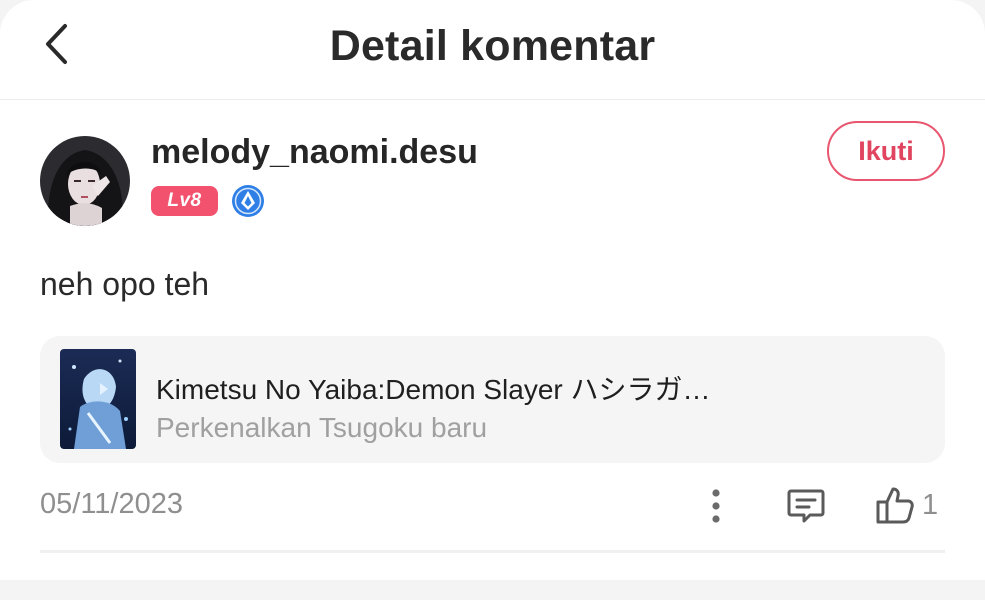 The height and width of the screenshot is (600, 985). What do you see at coordinates (125, 284) in the screenshot?
I see `comment-text: neh opo teh` at bounding box center [125, 284].